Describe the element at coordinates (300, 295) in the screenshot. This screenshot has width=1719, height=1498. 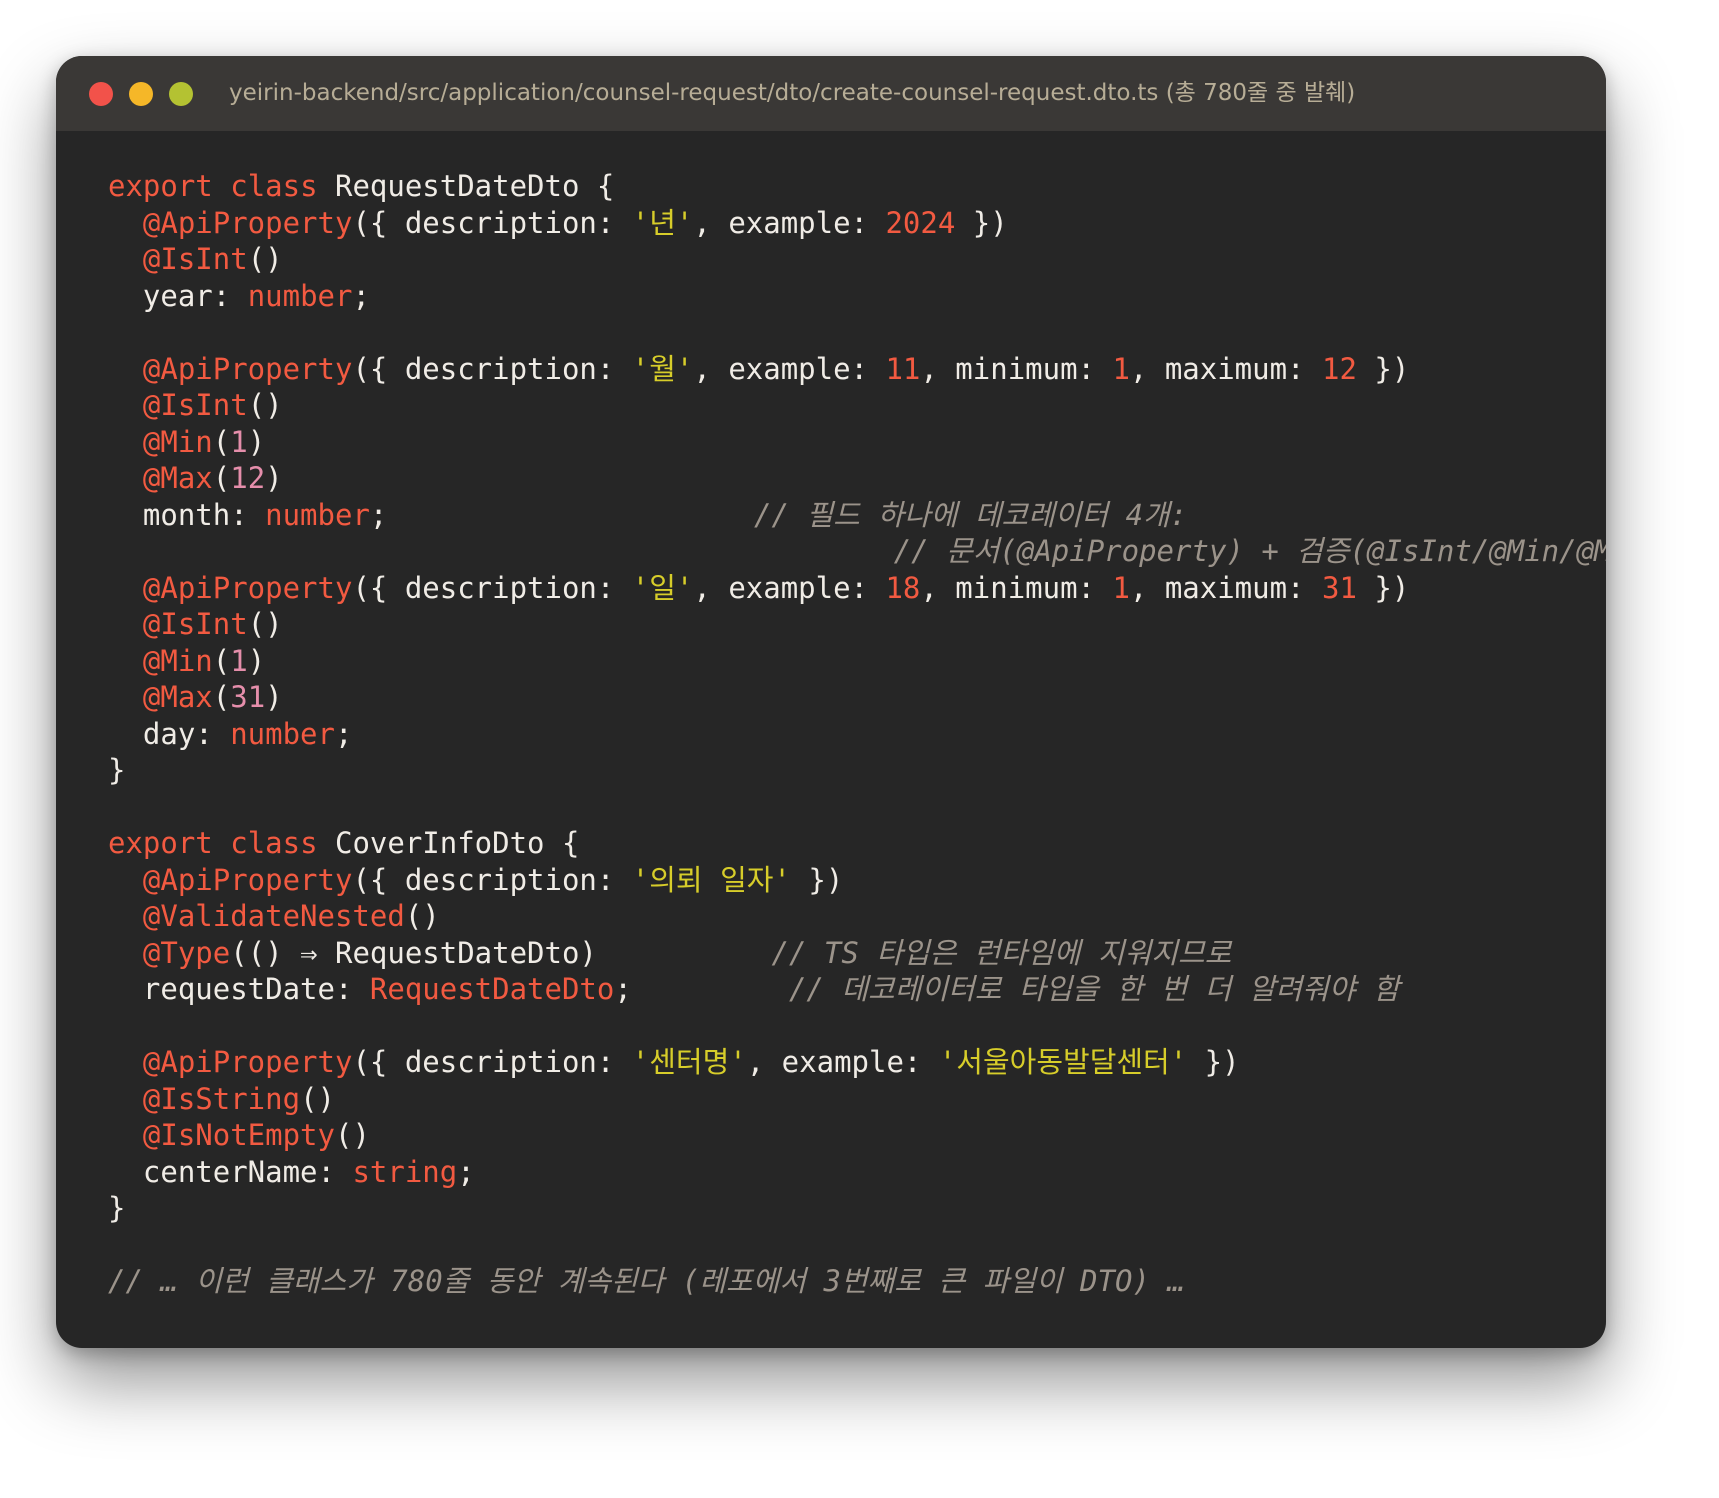
I see `code-token: number` at that location.